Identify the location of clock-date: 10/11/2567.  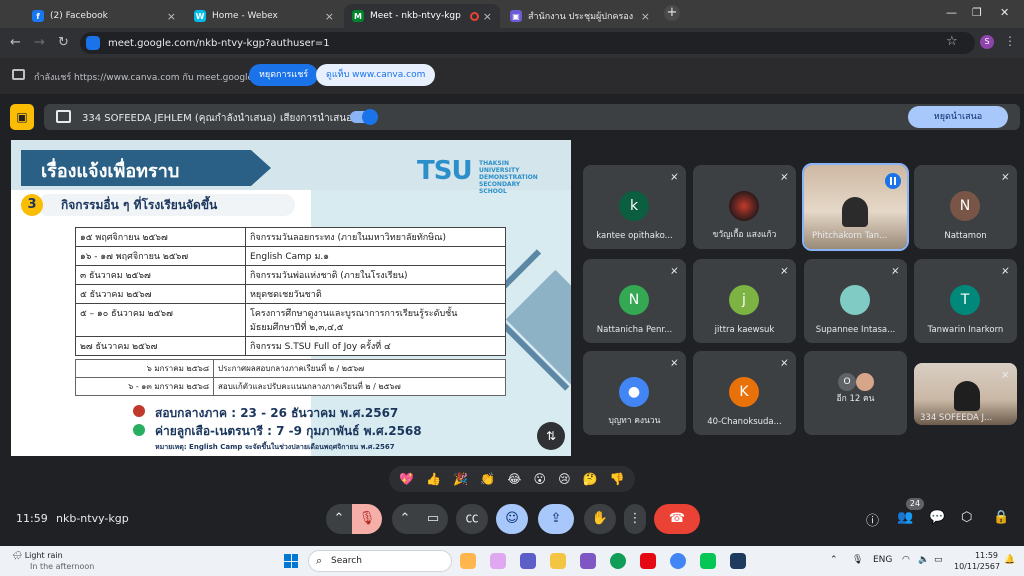
(977, 566).